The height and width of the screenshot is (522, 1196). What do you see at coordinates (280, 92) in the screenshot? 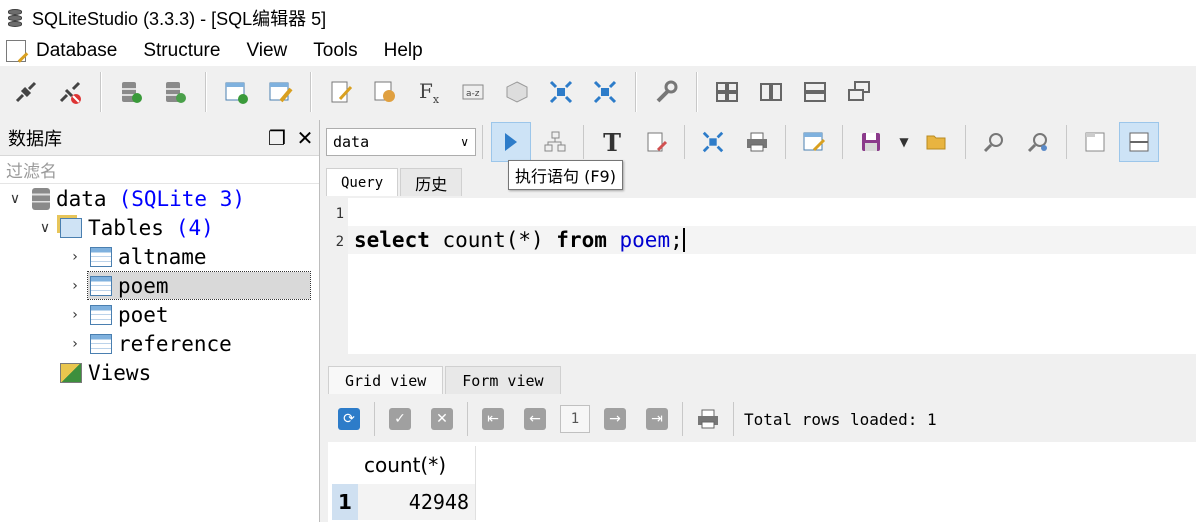
I see `edit-table-icon` at bounding box center [280, 92].